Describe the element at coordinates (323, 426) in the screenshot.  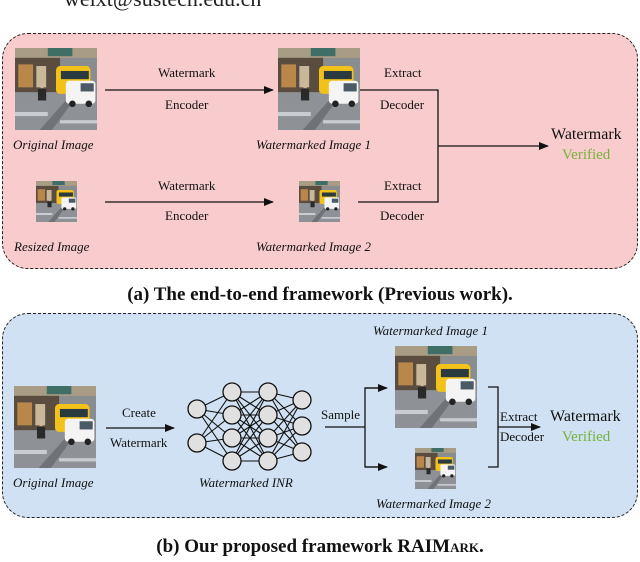
I see `panel-b-graphics` at that location.